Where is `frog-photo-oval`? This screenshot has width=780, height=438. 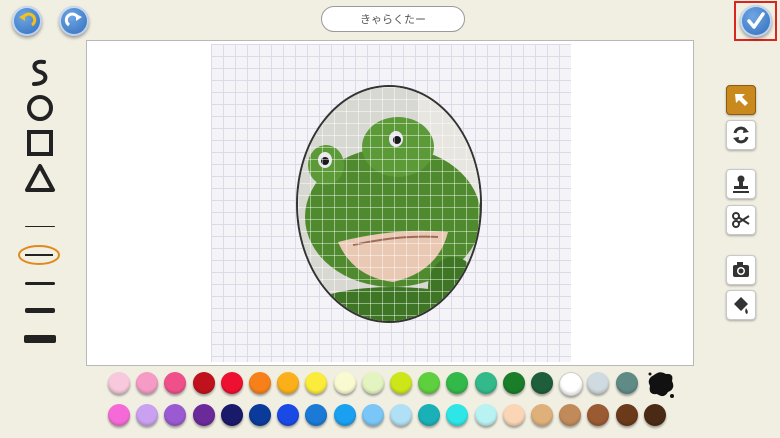 frog-photo-oval is located at coordinates (389, 204).